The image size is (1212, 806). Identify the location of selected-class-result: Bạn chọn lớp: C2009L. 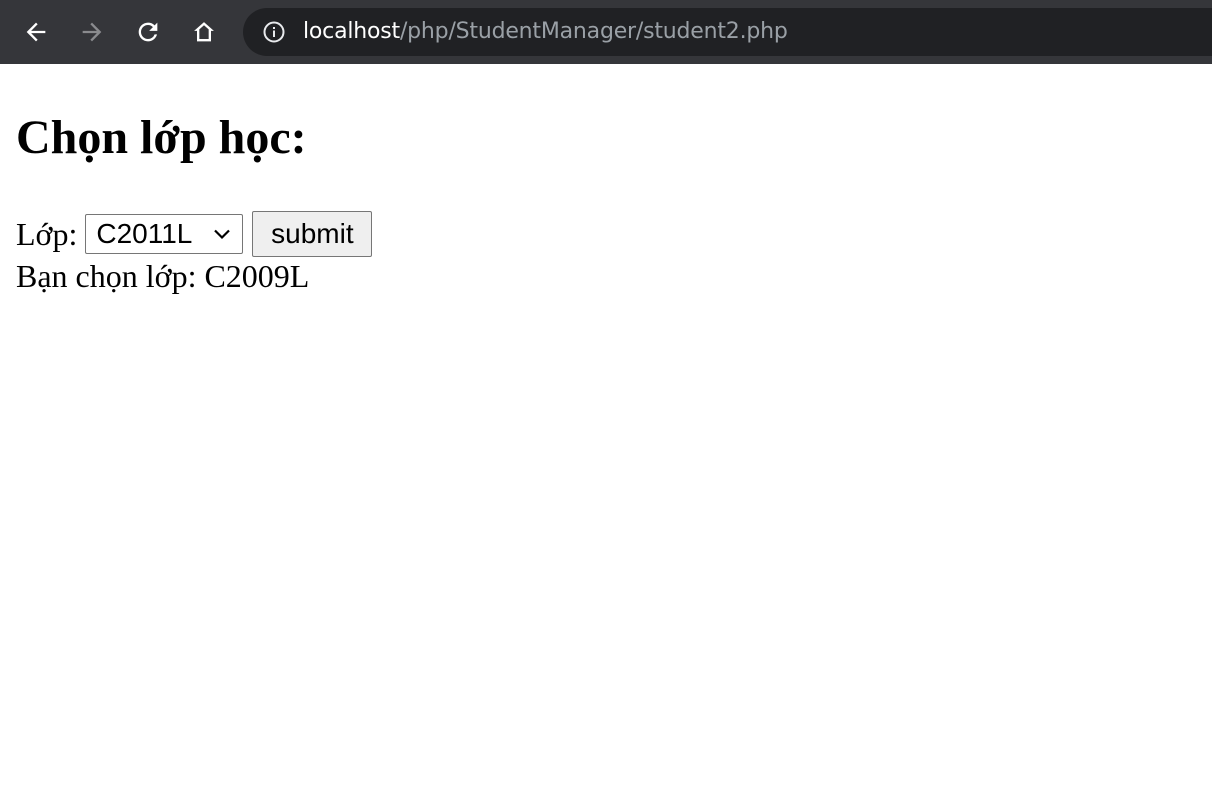
(162, 276).